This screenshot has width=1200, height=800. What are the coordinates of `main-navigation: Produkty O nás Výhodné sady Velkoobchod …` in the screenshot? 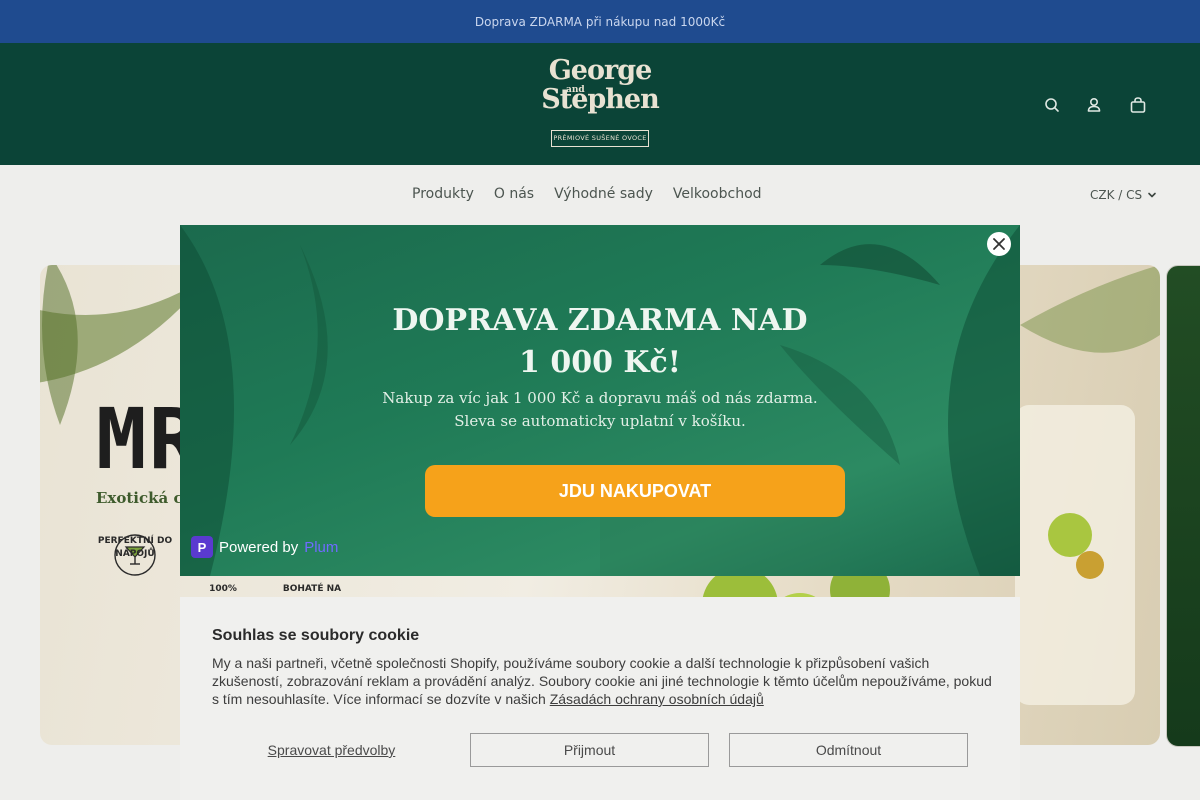 It's located at (600, 195).